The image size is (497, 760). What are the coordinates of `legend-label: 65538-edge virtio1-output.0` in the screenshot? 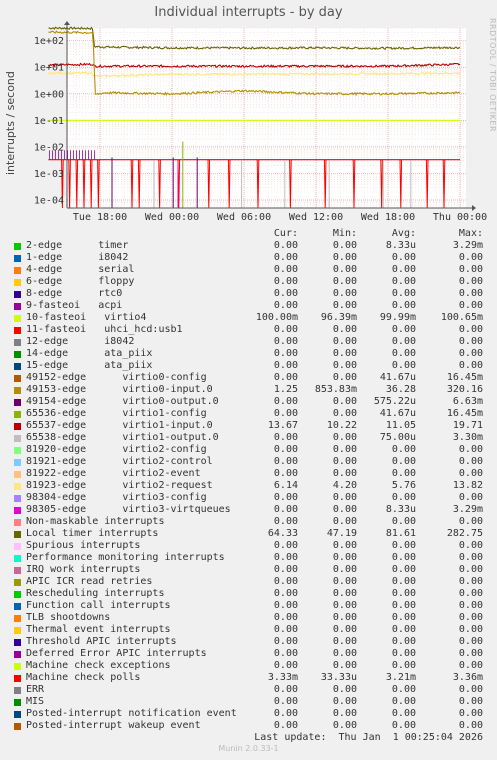 It's located at (122, 437).